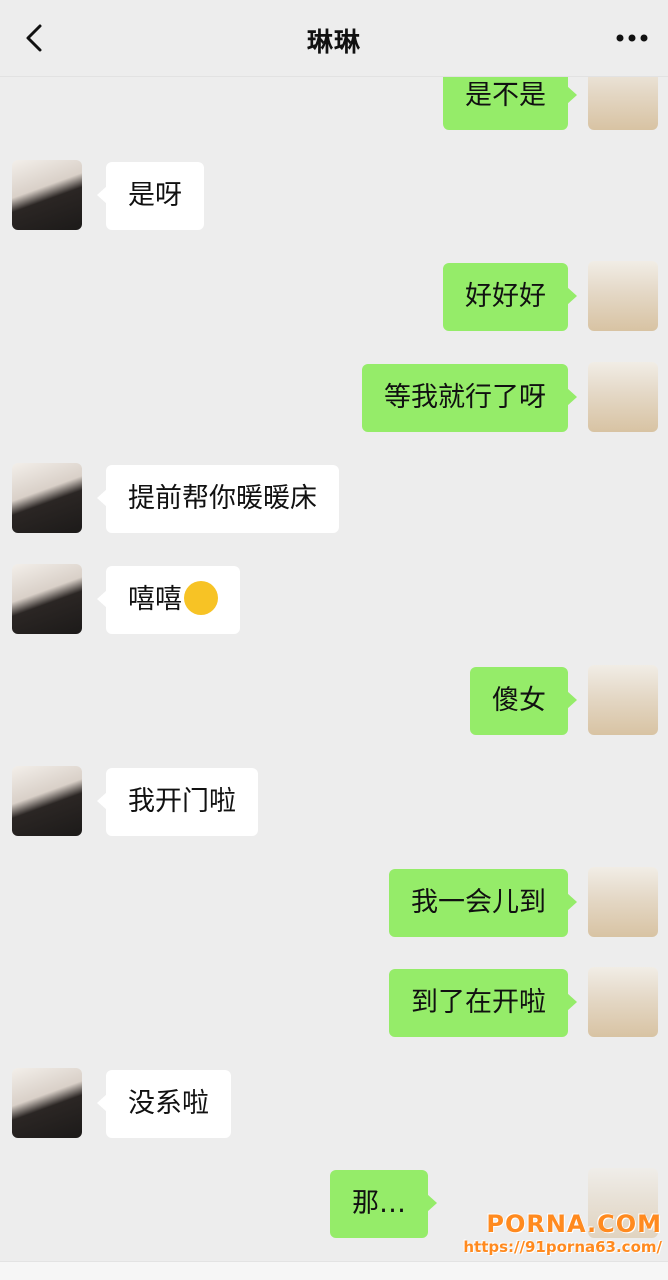 The width and height of the screenshot is (668, 1280). What do you see at coordinates (334, 903) in the screenshot?
I see `message-row: 我一会儿到` at bounding box center [334, 903].